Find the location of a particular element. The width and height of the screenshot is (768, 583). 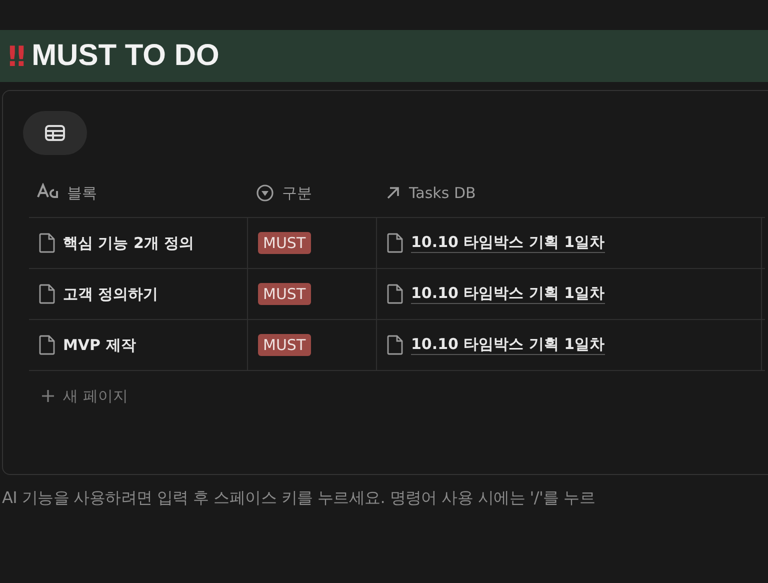

select-icon is located at coordinates (265, 193).